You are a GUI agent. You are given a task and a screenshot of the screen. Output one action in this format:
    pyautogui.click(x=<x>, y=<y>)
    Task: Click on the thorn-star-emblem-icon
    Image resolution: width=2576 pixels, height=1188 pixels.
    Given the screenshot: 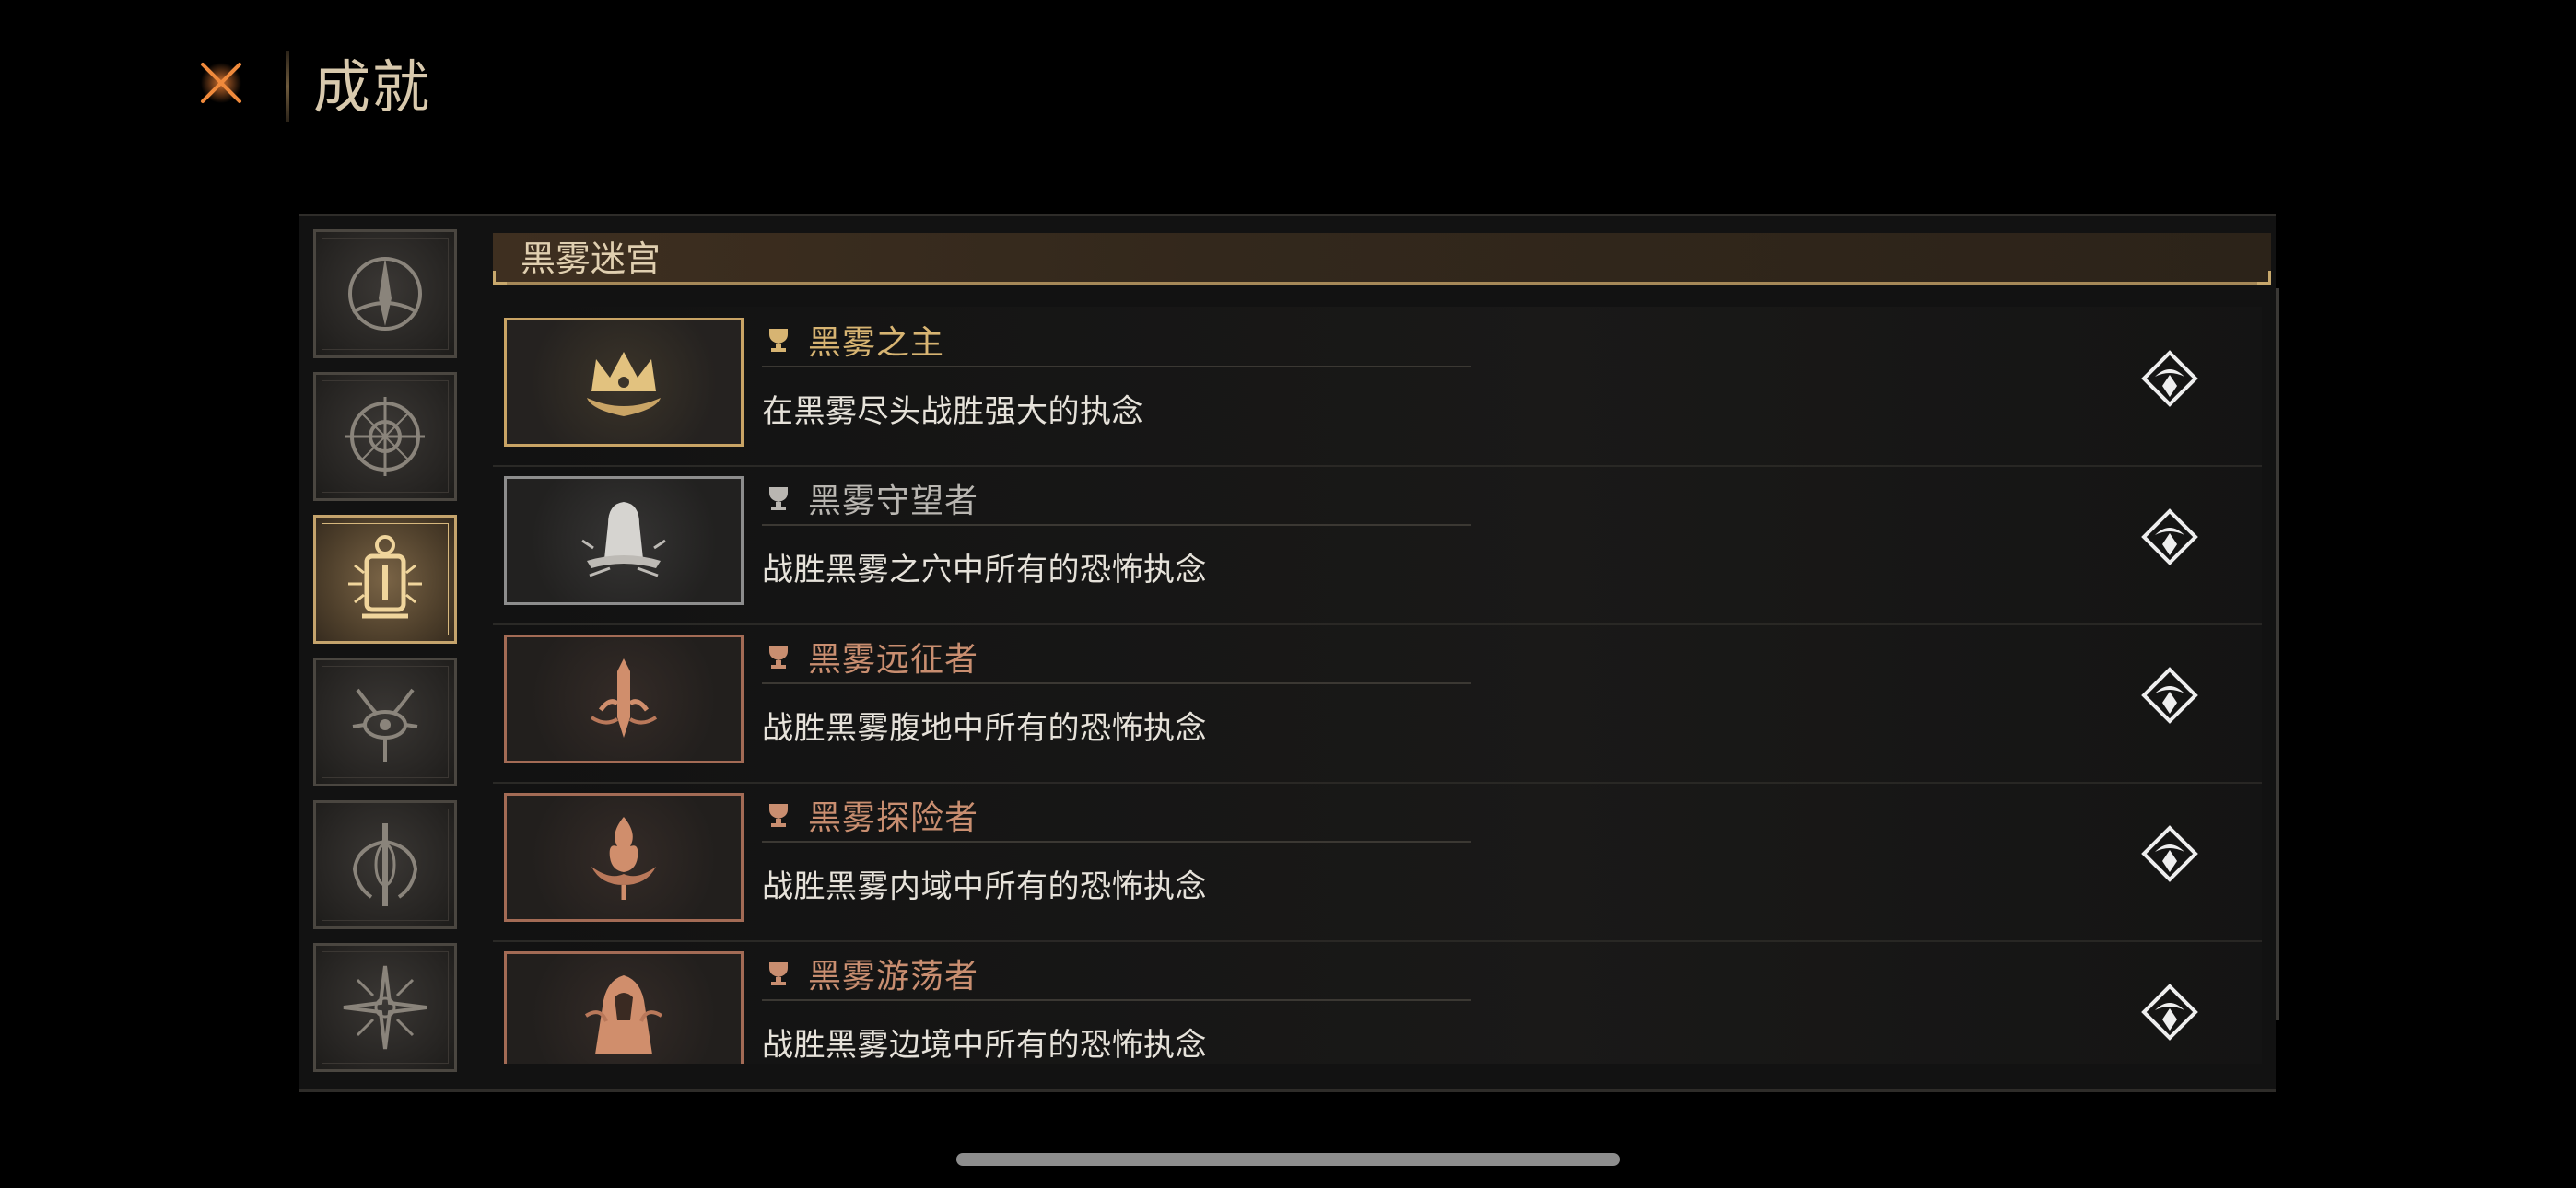 What is the action you would take?
    pyautogui.click(x=385, y=1007)
    